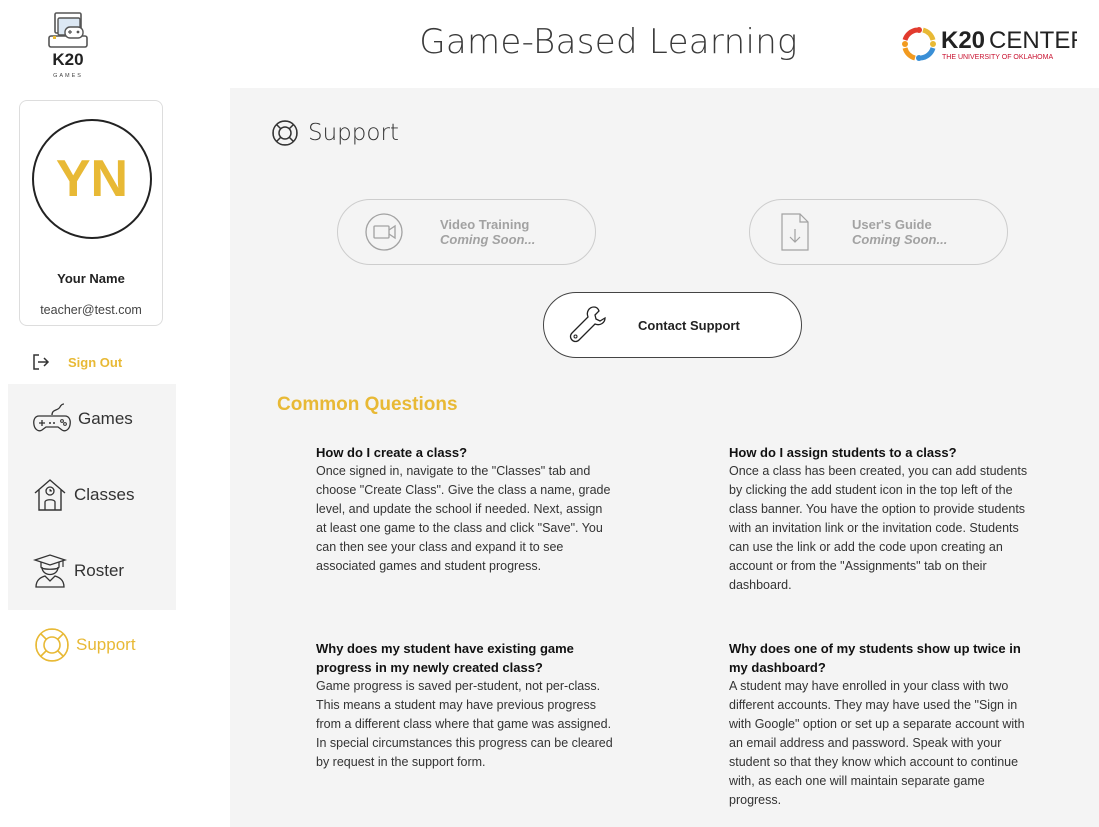 This screenshot has width=1099, height=827. I want to click on sidebar-item-classes: Classes, so click(92, 495).